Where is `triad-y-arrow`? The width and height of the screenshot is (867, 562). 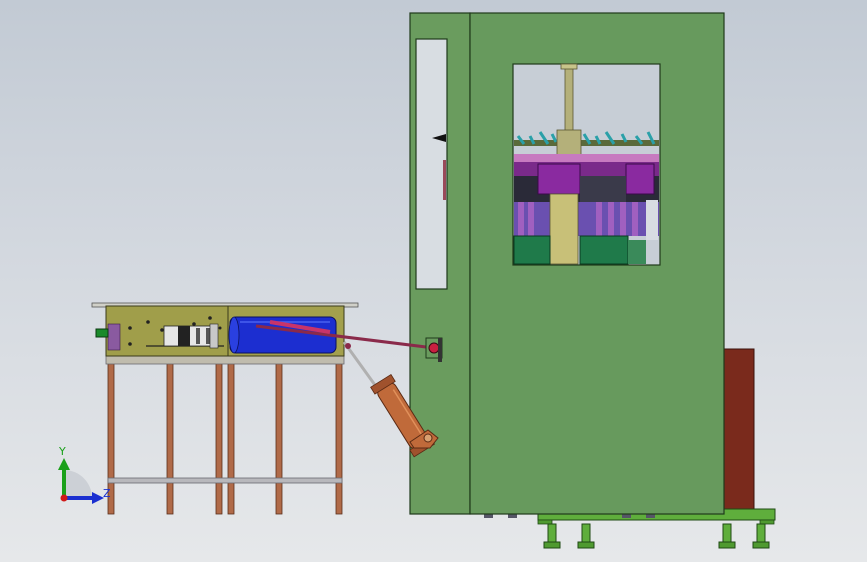
triad-y-arrow is located at coordinates (64, 464).